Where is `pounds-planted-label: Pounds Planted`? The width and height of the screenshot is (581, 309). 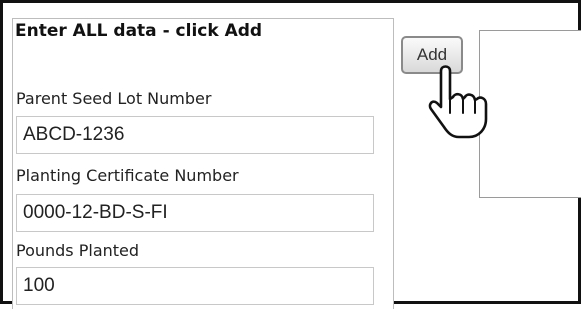
pounds-planted-label: Pounds Planted is located at coordinates (78, 250).